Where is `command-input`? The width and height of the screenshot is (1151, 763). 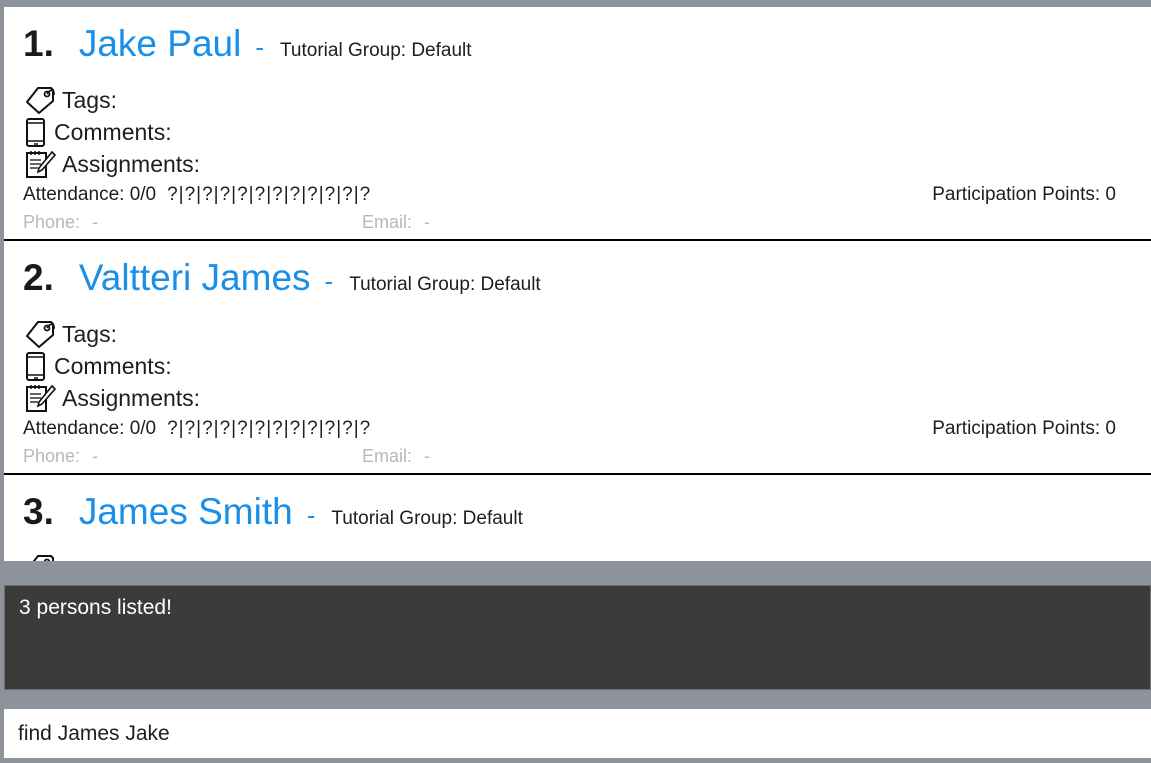 command-input is located at coordinates (577, 733).